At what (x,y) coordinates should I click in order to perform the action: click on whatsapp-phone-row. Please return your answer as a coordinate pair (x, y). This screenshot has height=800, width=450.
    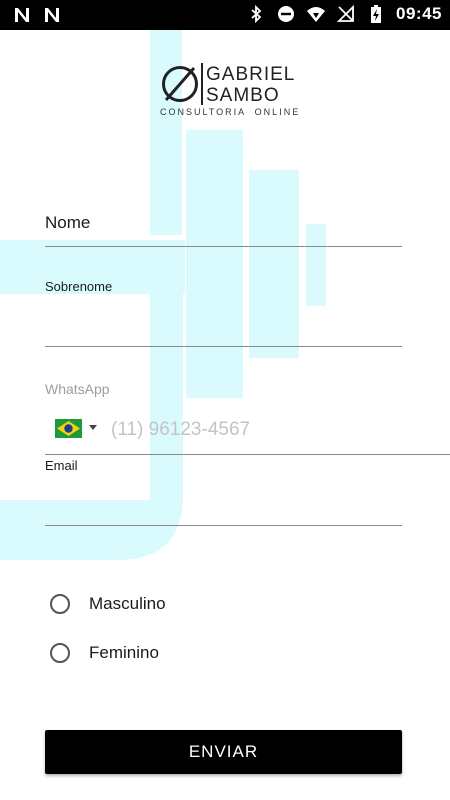
    Looking at the image, I should click on (252, 430).